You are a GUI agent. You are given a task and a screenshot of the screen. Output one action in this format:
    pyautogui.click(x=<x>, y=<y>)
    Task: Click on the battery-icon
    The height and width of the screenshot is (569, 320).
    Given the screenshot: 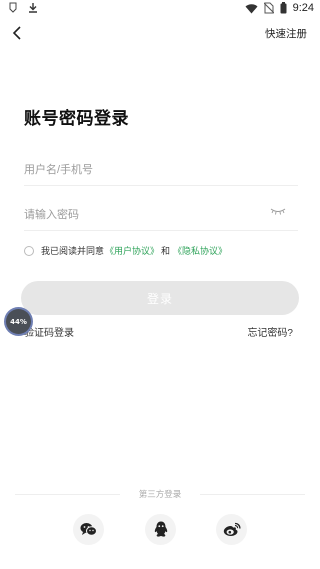 What is the action you would take?
    pyautogui.click(x=283, y=8)
    